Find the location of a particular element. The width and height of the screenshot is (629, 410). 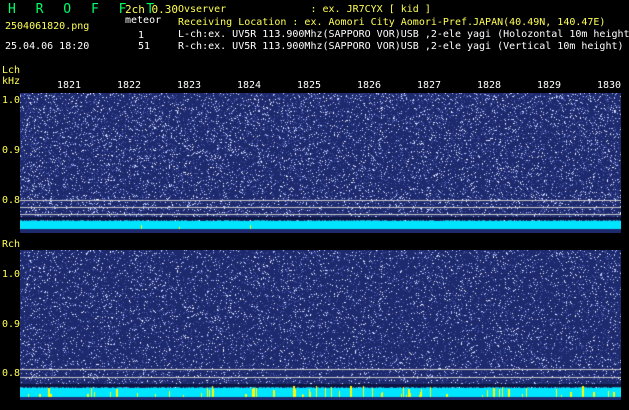

mode-label: 2ch 0.30 is located at coordinates (151, 9).